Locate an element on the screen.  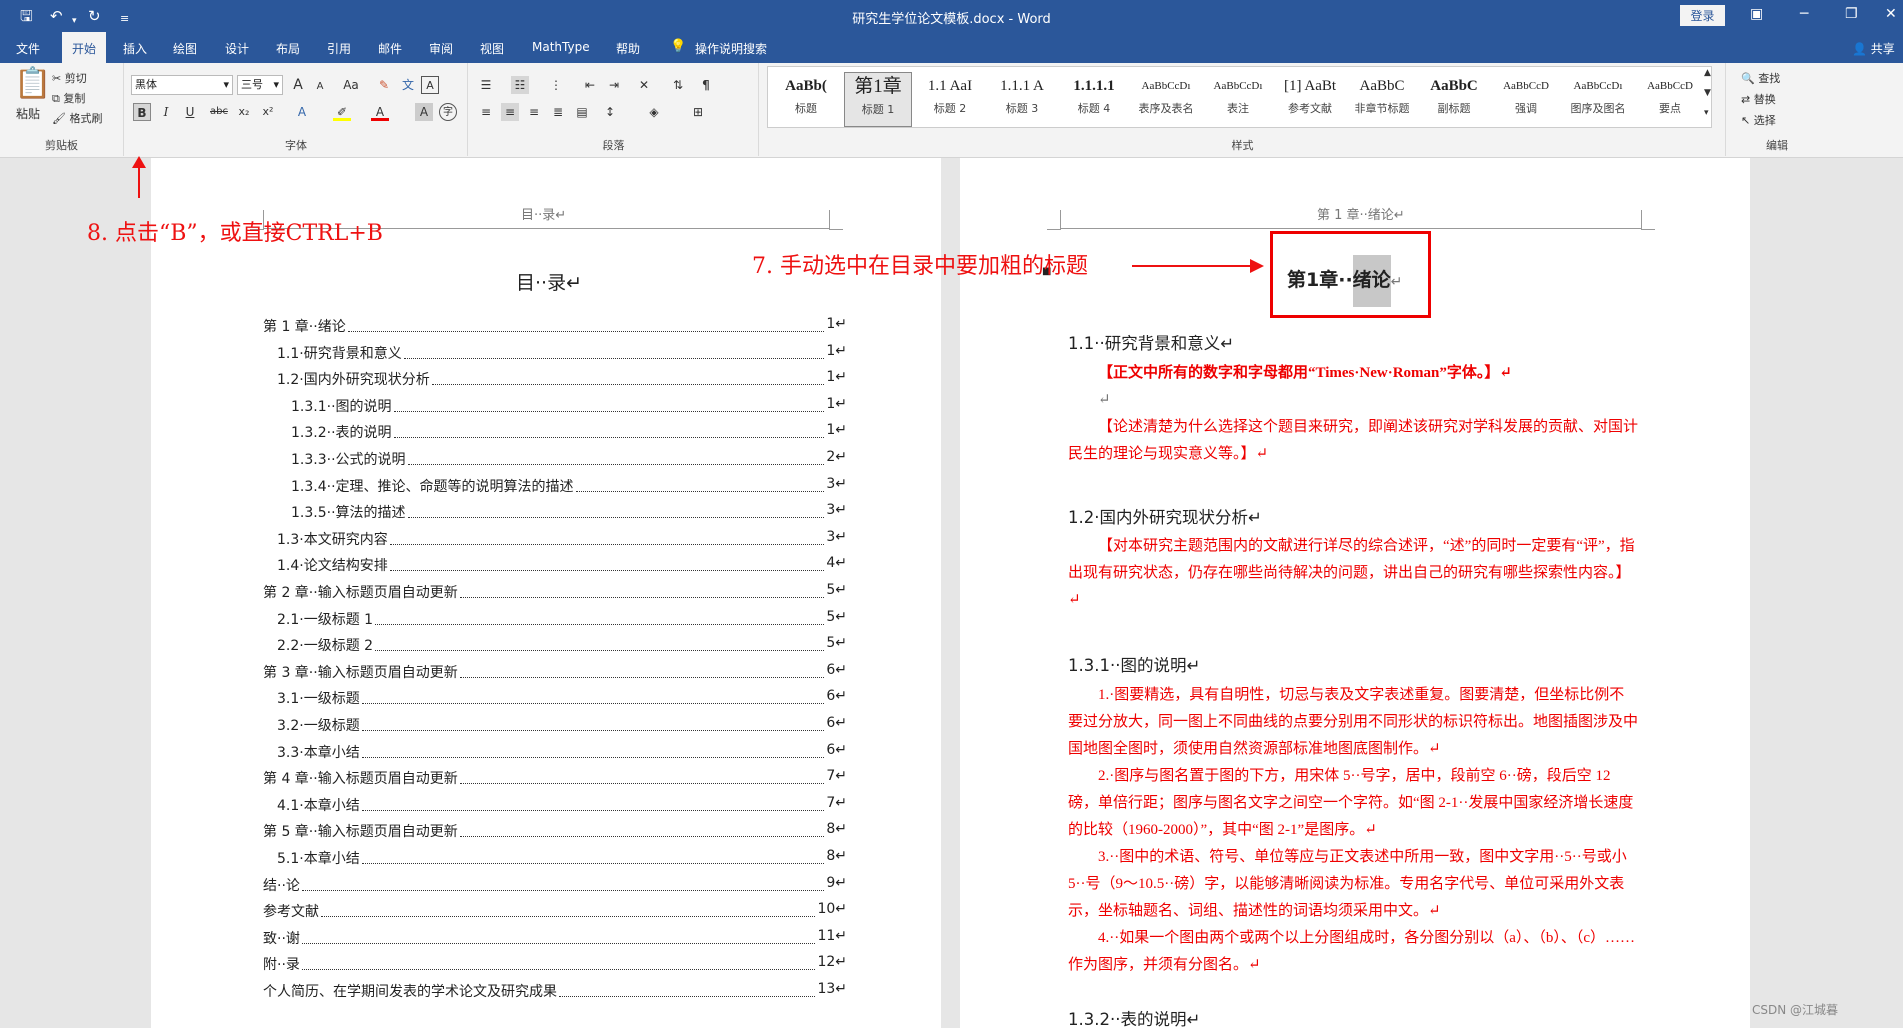
toc-entry: 致··谢 11↵ is located at coordinates (555, 938).